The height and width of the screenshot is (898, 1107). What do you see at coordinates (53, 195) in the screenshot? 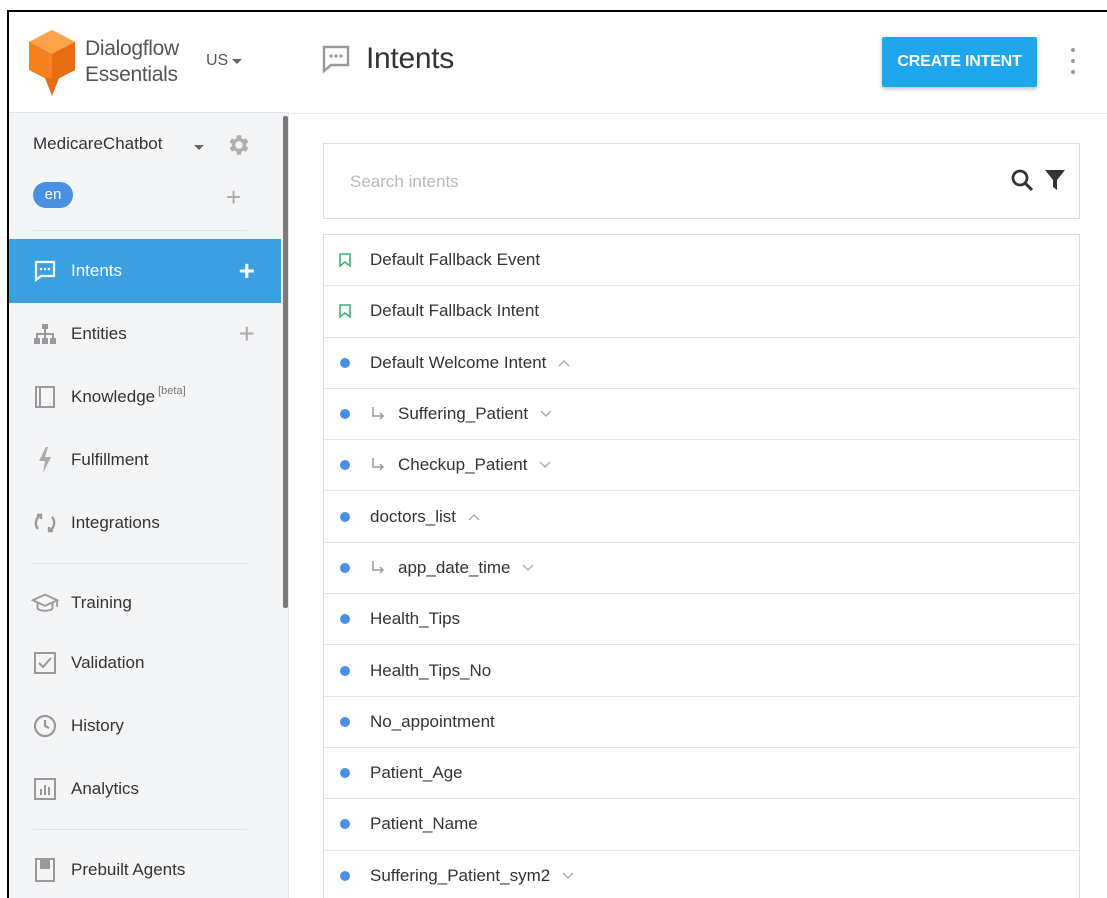
I see `language-chip: en` at bounding box center [53, 195].